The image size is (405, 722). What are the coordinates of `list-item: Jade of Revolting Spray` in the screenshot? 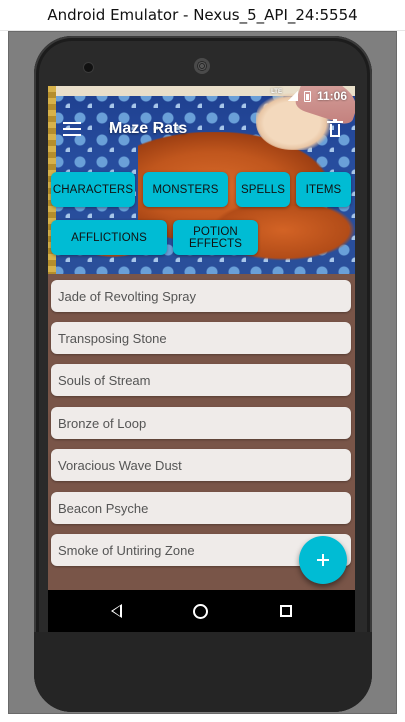 It's located at (201, 296).